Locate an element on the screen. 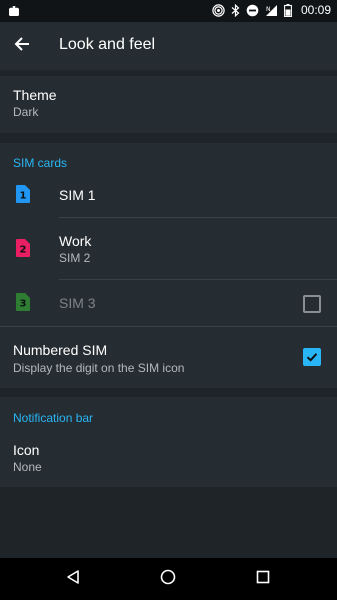  numbered-sim-title: Numbered SIM is located at coordinates (60, 350).